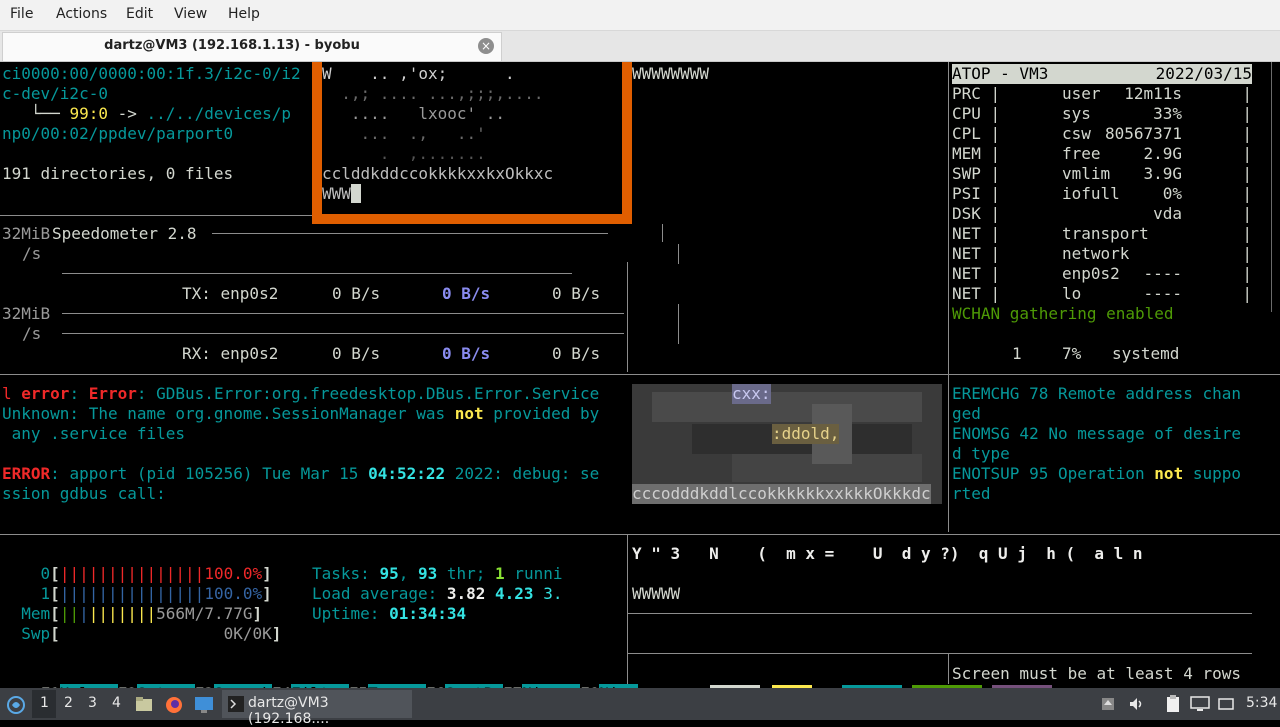 The height and width of the screenshot is (727, 1280). Describe the element at coordinates (966, 133) in the screenshot. I see `atop-row-label: CPL` at that location.